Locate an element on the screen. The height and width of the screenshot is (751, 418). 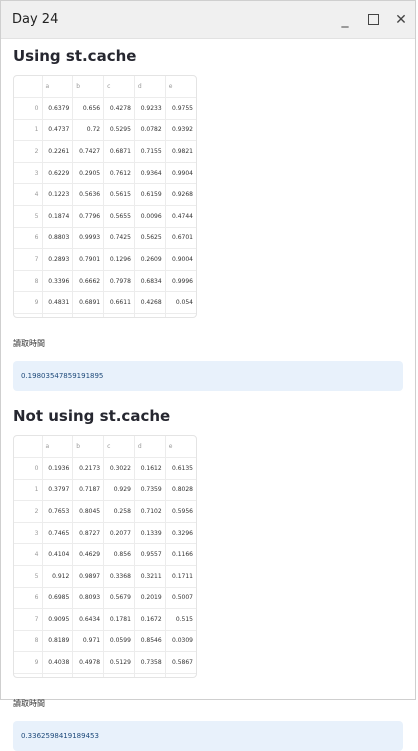
table-cell: 0.3022 is located at coordinates (119, 468).